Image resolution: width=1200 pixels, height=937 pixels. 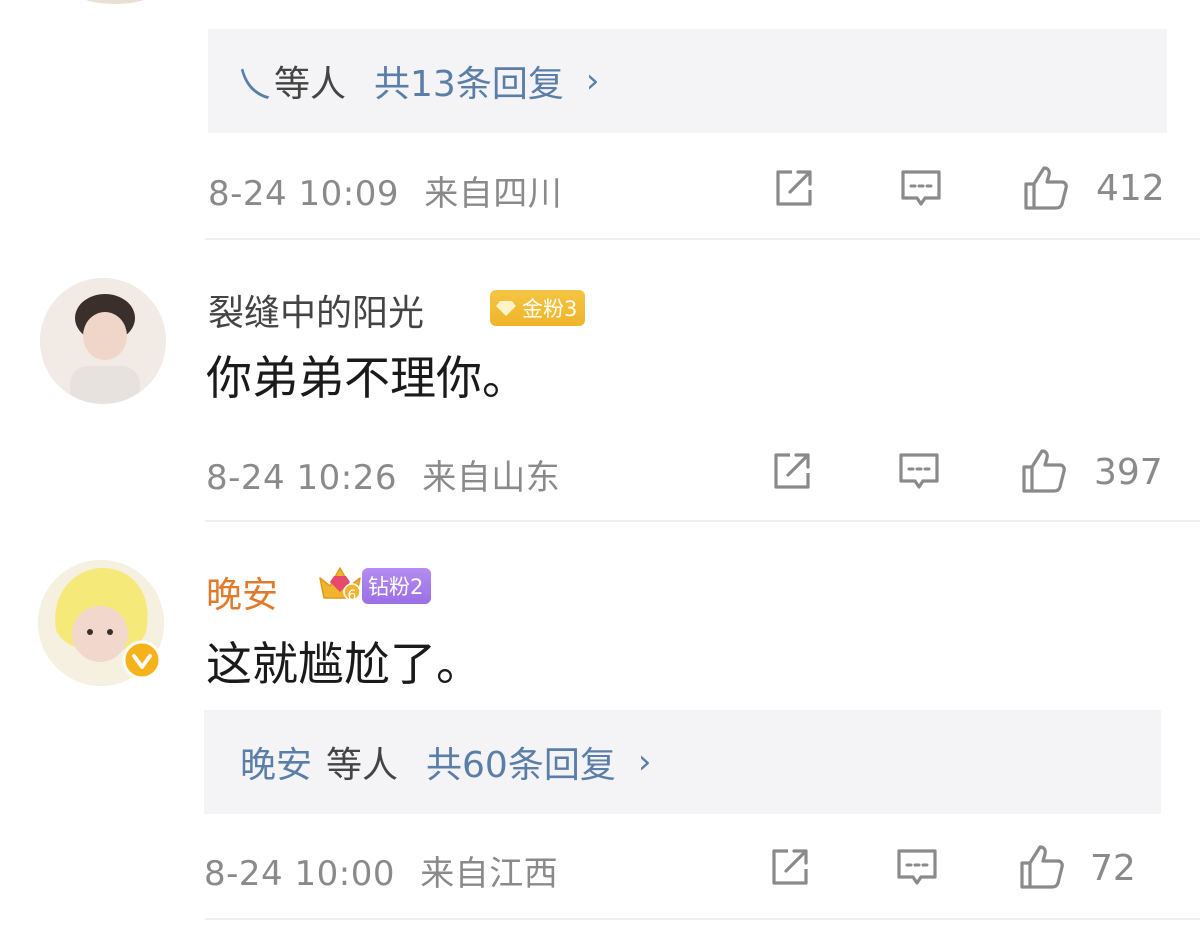 I want to click on avatar-image, so click(x=103, y=341).